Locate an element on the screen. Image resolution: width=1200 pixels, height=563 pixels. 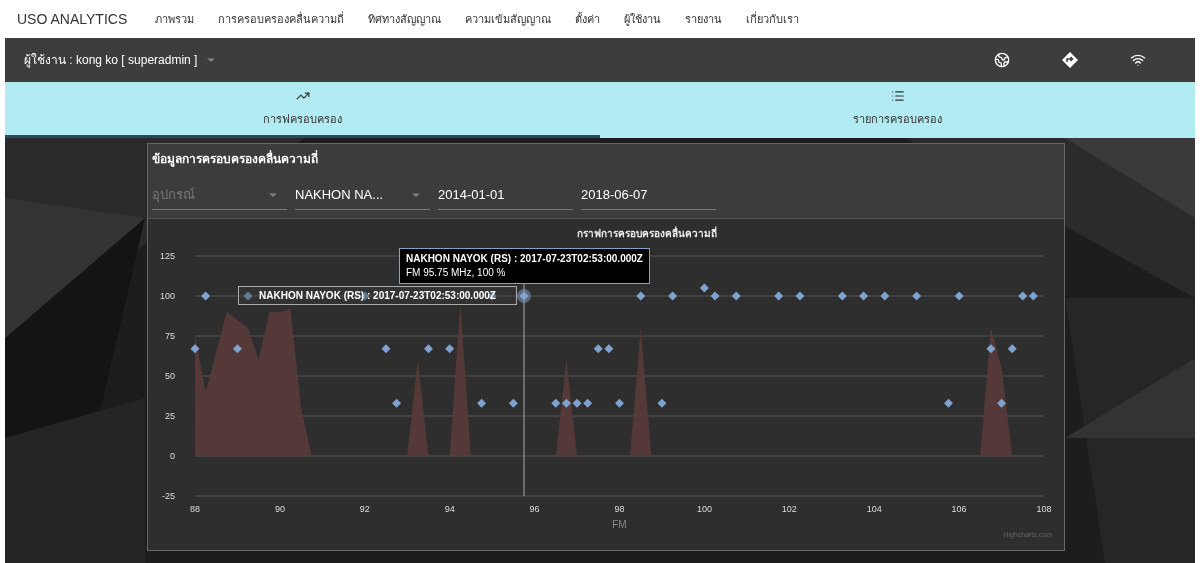
date-field: 2018-06-07 is located at coordinates (648, 195).